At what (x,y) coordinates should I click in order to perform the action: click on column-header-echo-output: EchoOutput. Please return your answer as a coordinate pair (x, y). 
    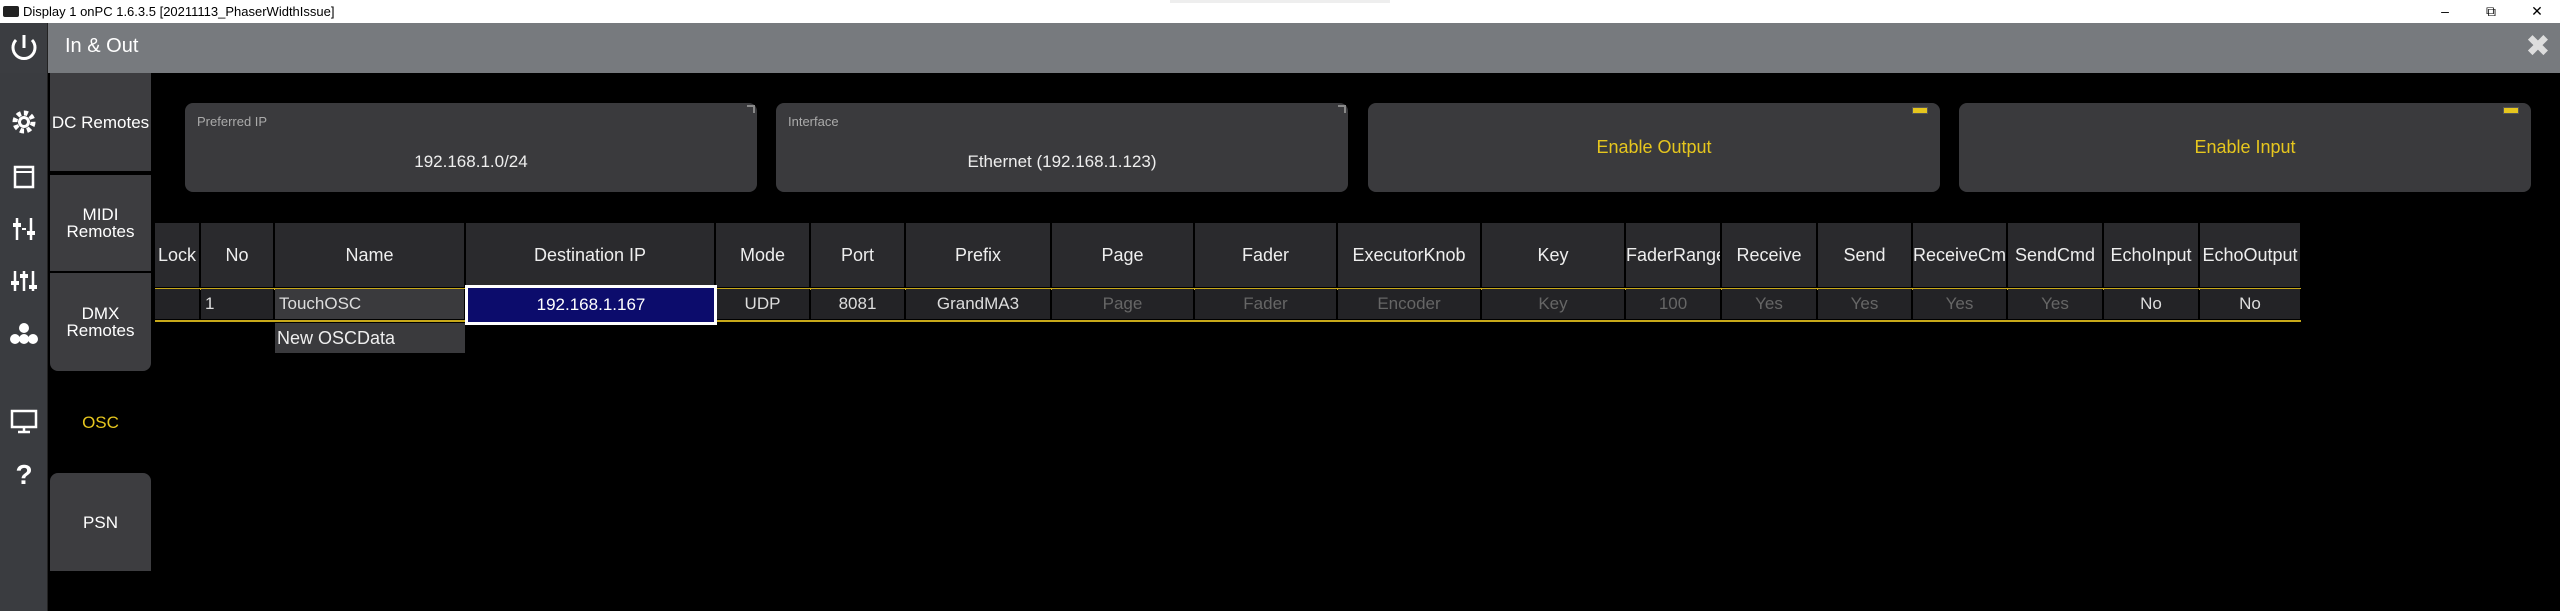
    Looking at the image, I should click on (2250, 255).